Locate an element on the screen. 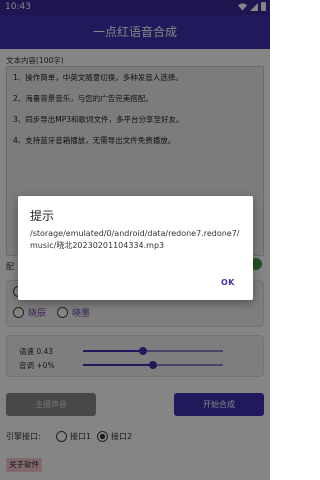  dialog-ok-button: OK is located at coordinates (228, 282).